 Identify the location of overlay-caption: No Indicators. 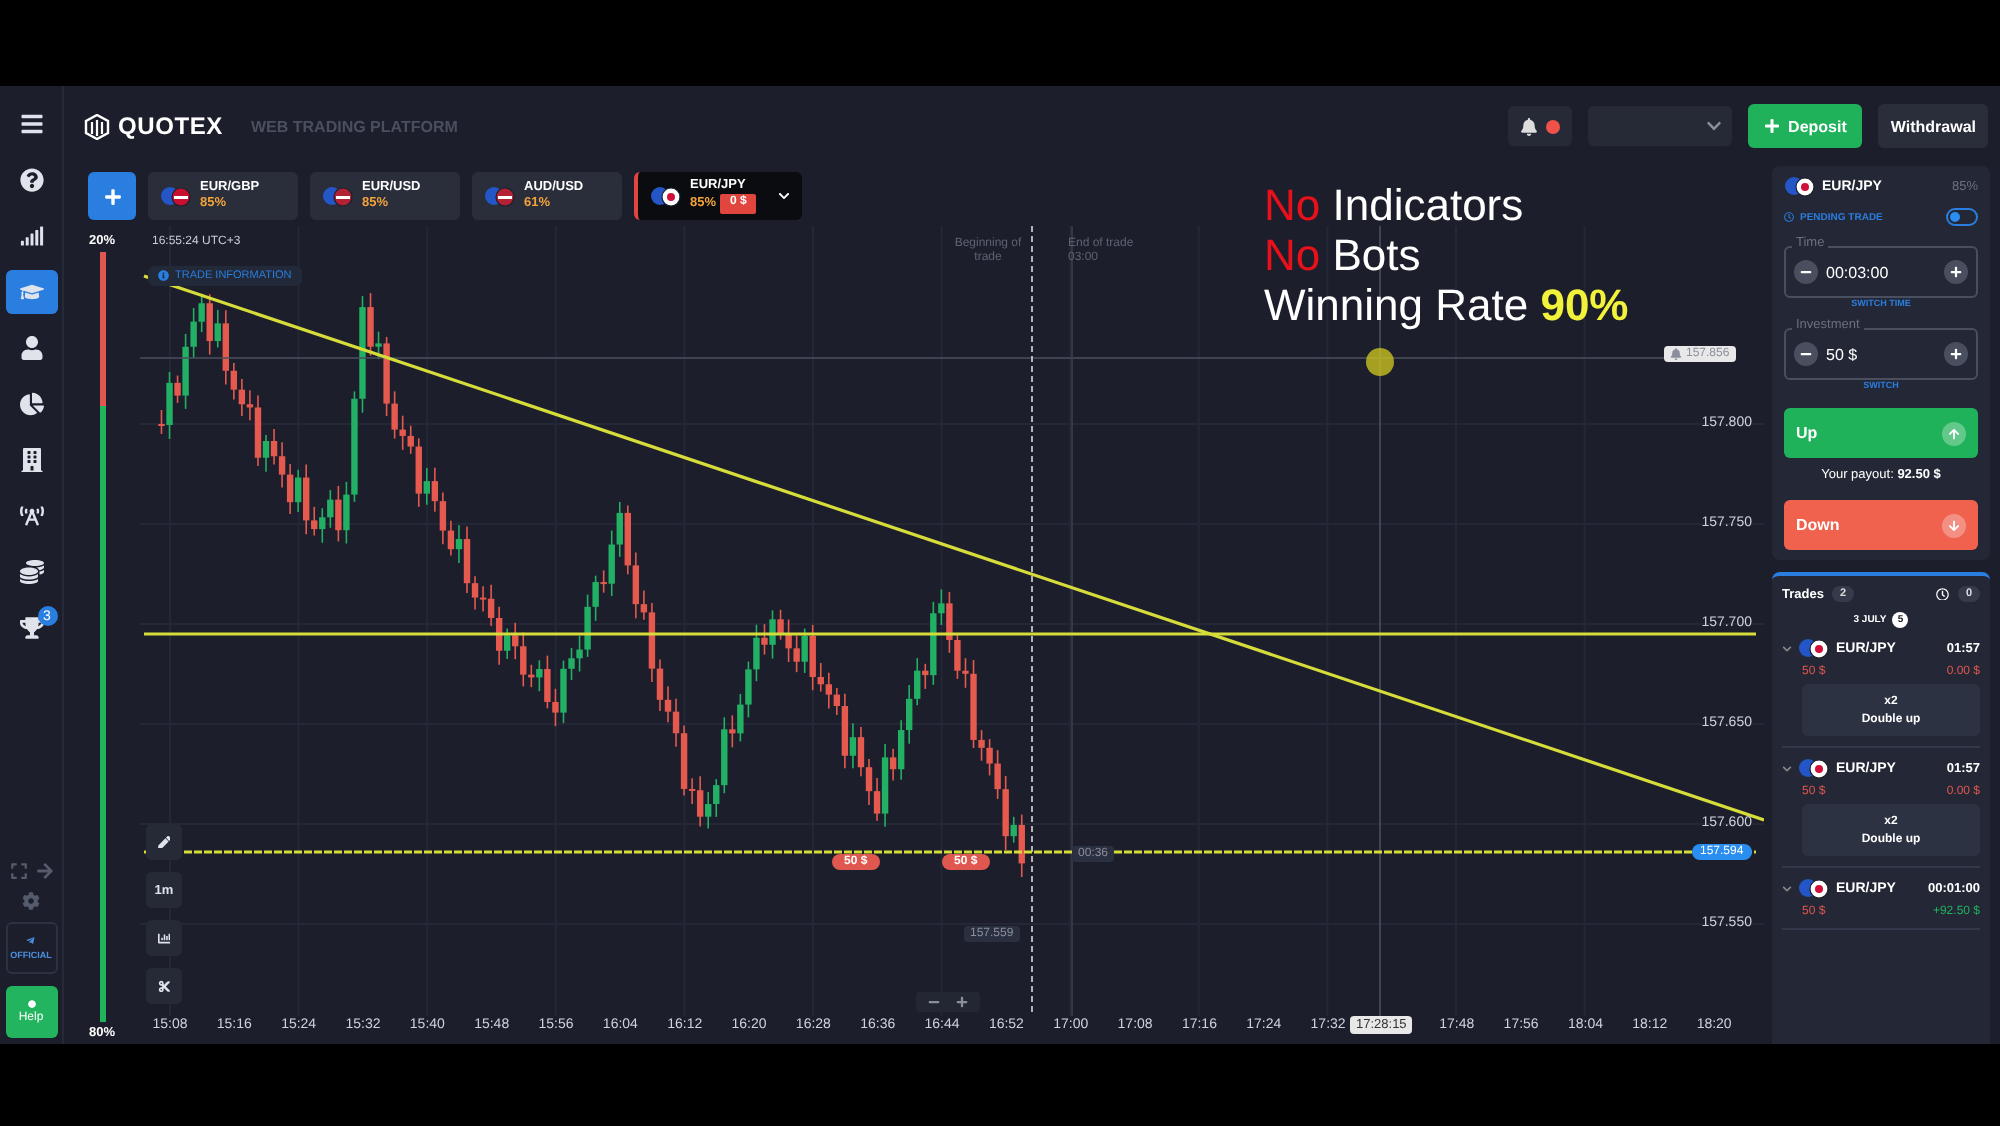
(1394, 205).